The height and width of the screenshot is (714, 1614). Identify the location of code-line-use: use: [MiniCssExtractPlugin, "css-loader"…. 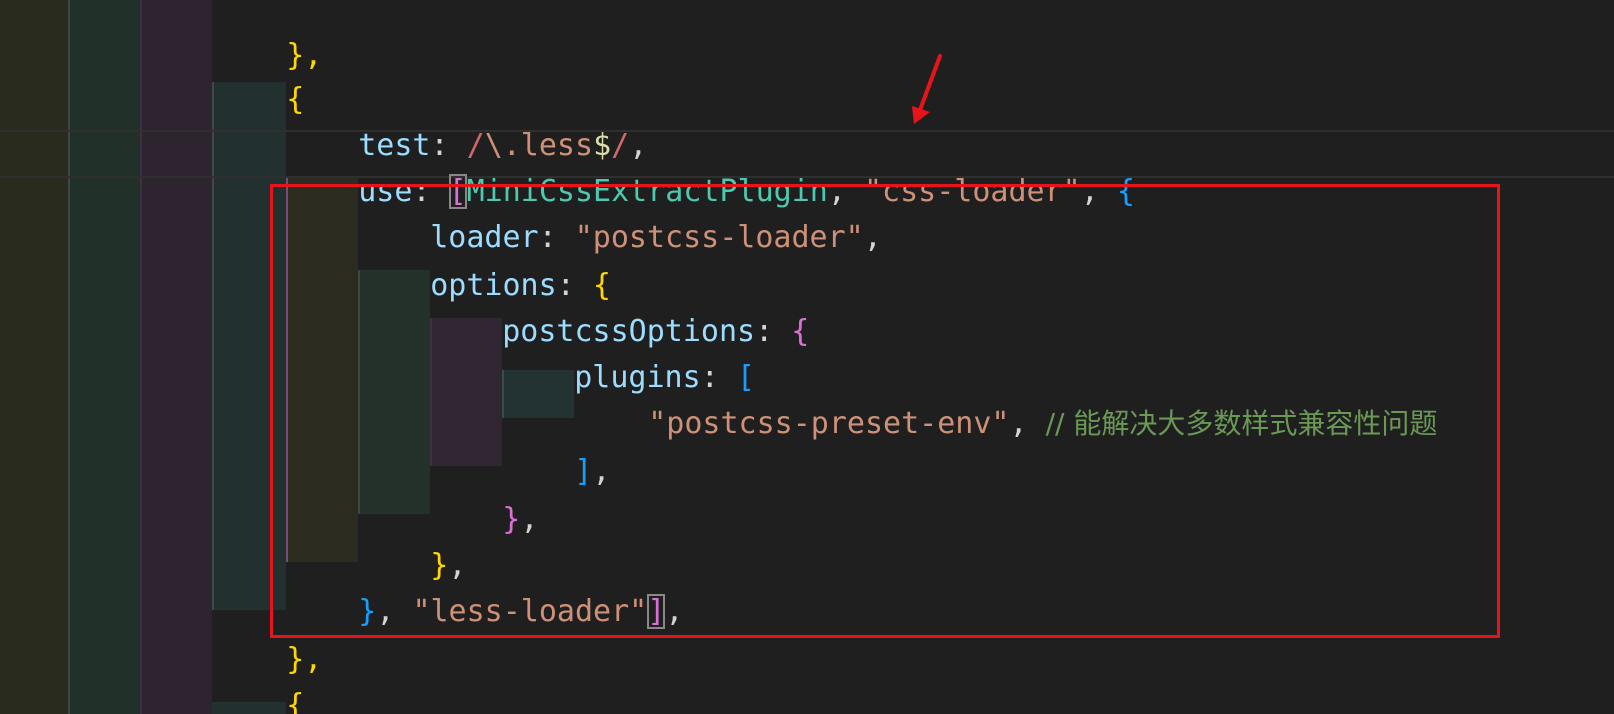
(710, 170).